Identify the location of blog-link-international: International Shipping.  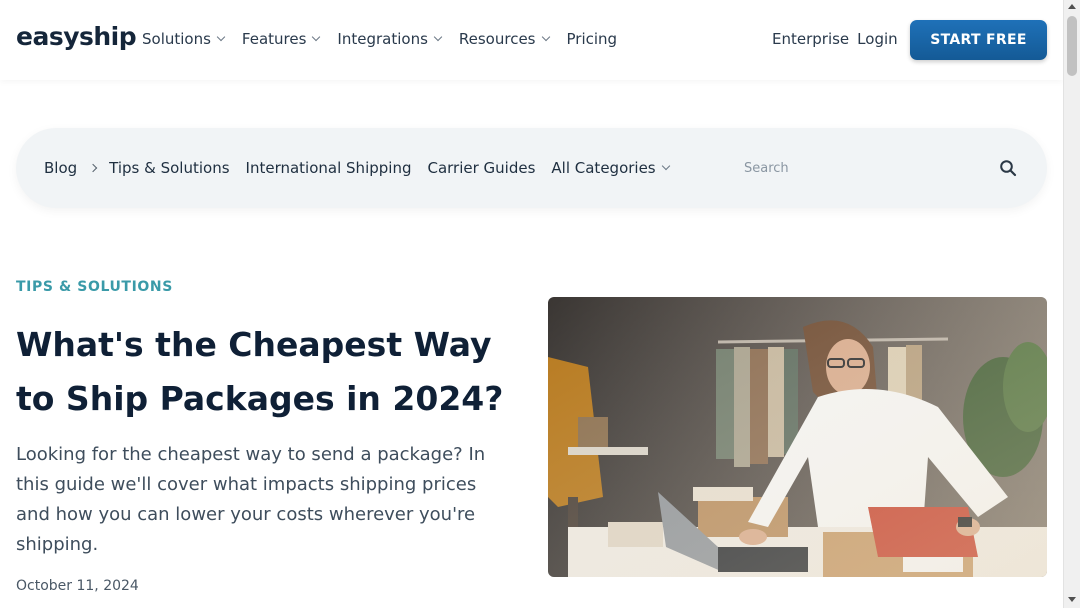
(329, 168).